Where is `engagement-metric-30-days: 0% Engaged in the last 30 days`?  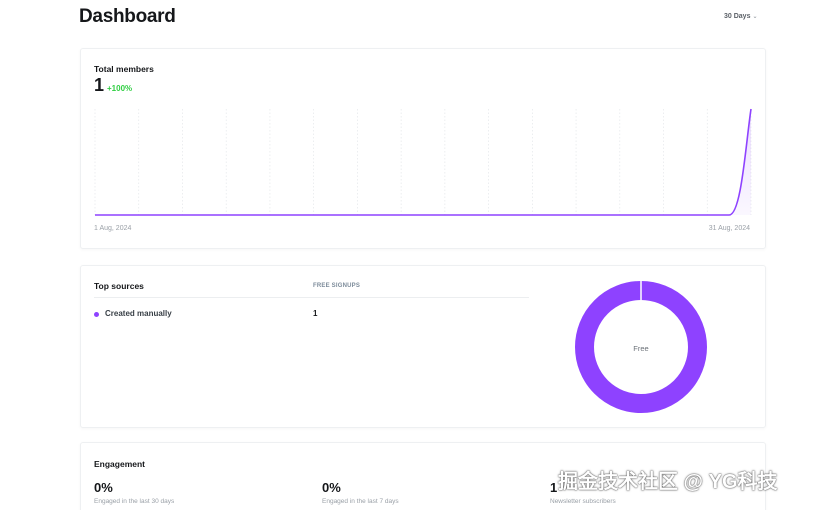 engagement-metric-30-days: 0% Engaged in the last 30 days is located at coordinates (134, 492).